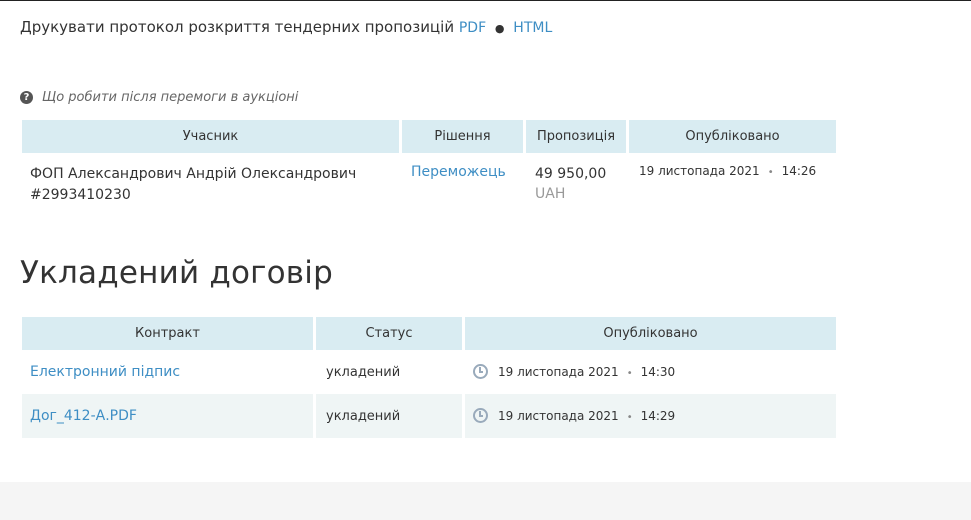  What do you see at coordinates (732, 180) in the screenshot?
I see `published-cell: 19 листопада 2021 • 14:26` at bounding box center [732, 180].